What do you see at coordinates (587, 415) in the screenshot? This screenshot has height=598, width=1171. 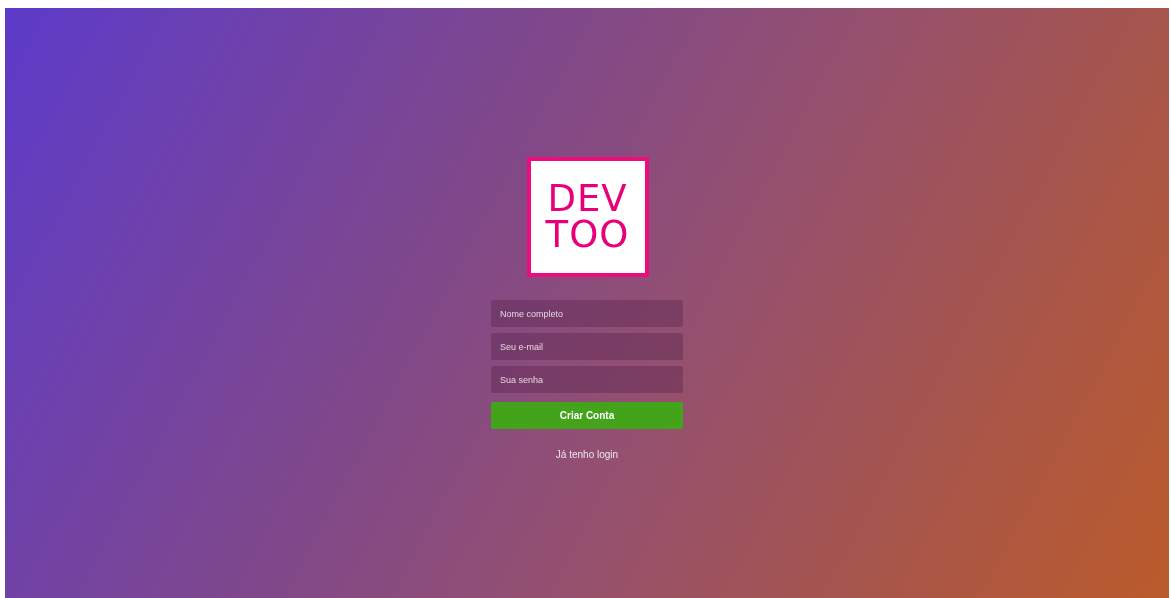 I see `create-account-button: Criar Conta` at bounding box center [587, 415].